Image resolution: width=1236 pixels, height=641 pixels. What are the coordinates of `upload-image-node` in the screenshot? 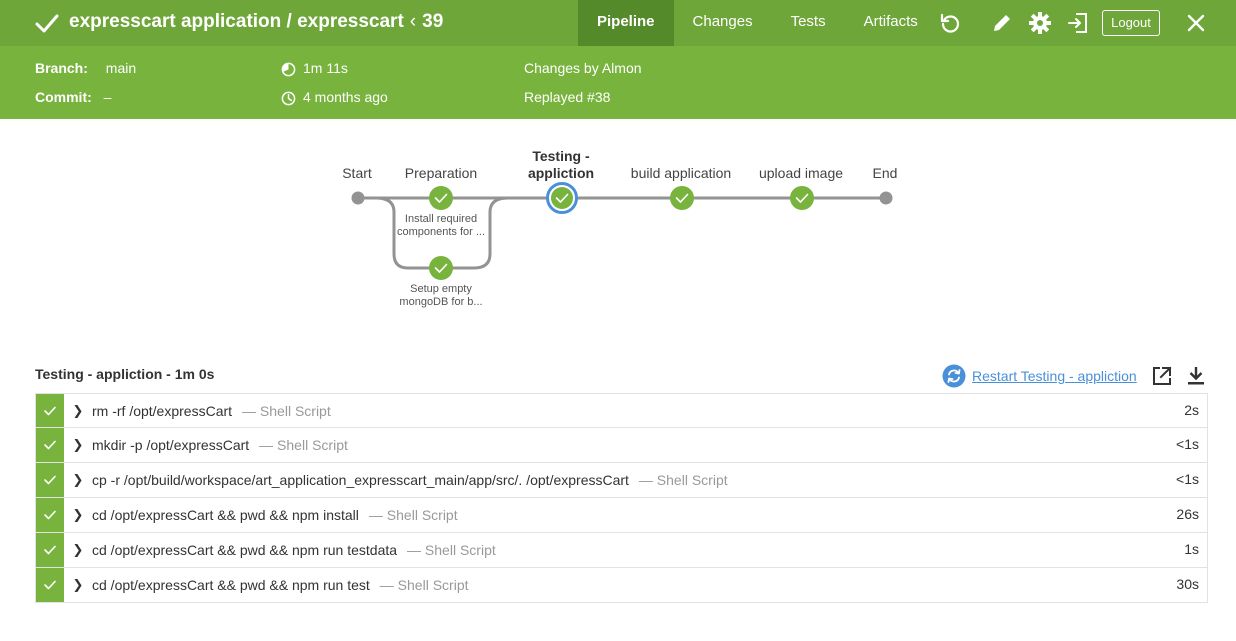 It's located at (802, 198).